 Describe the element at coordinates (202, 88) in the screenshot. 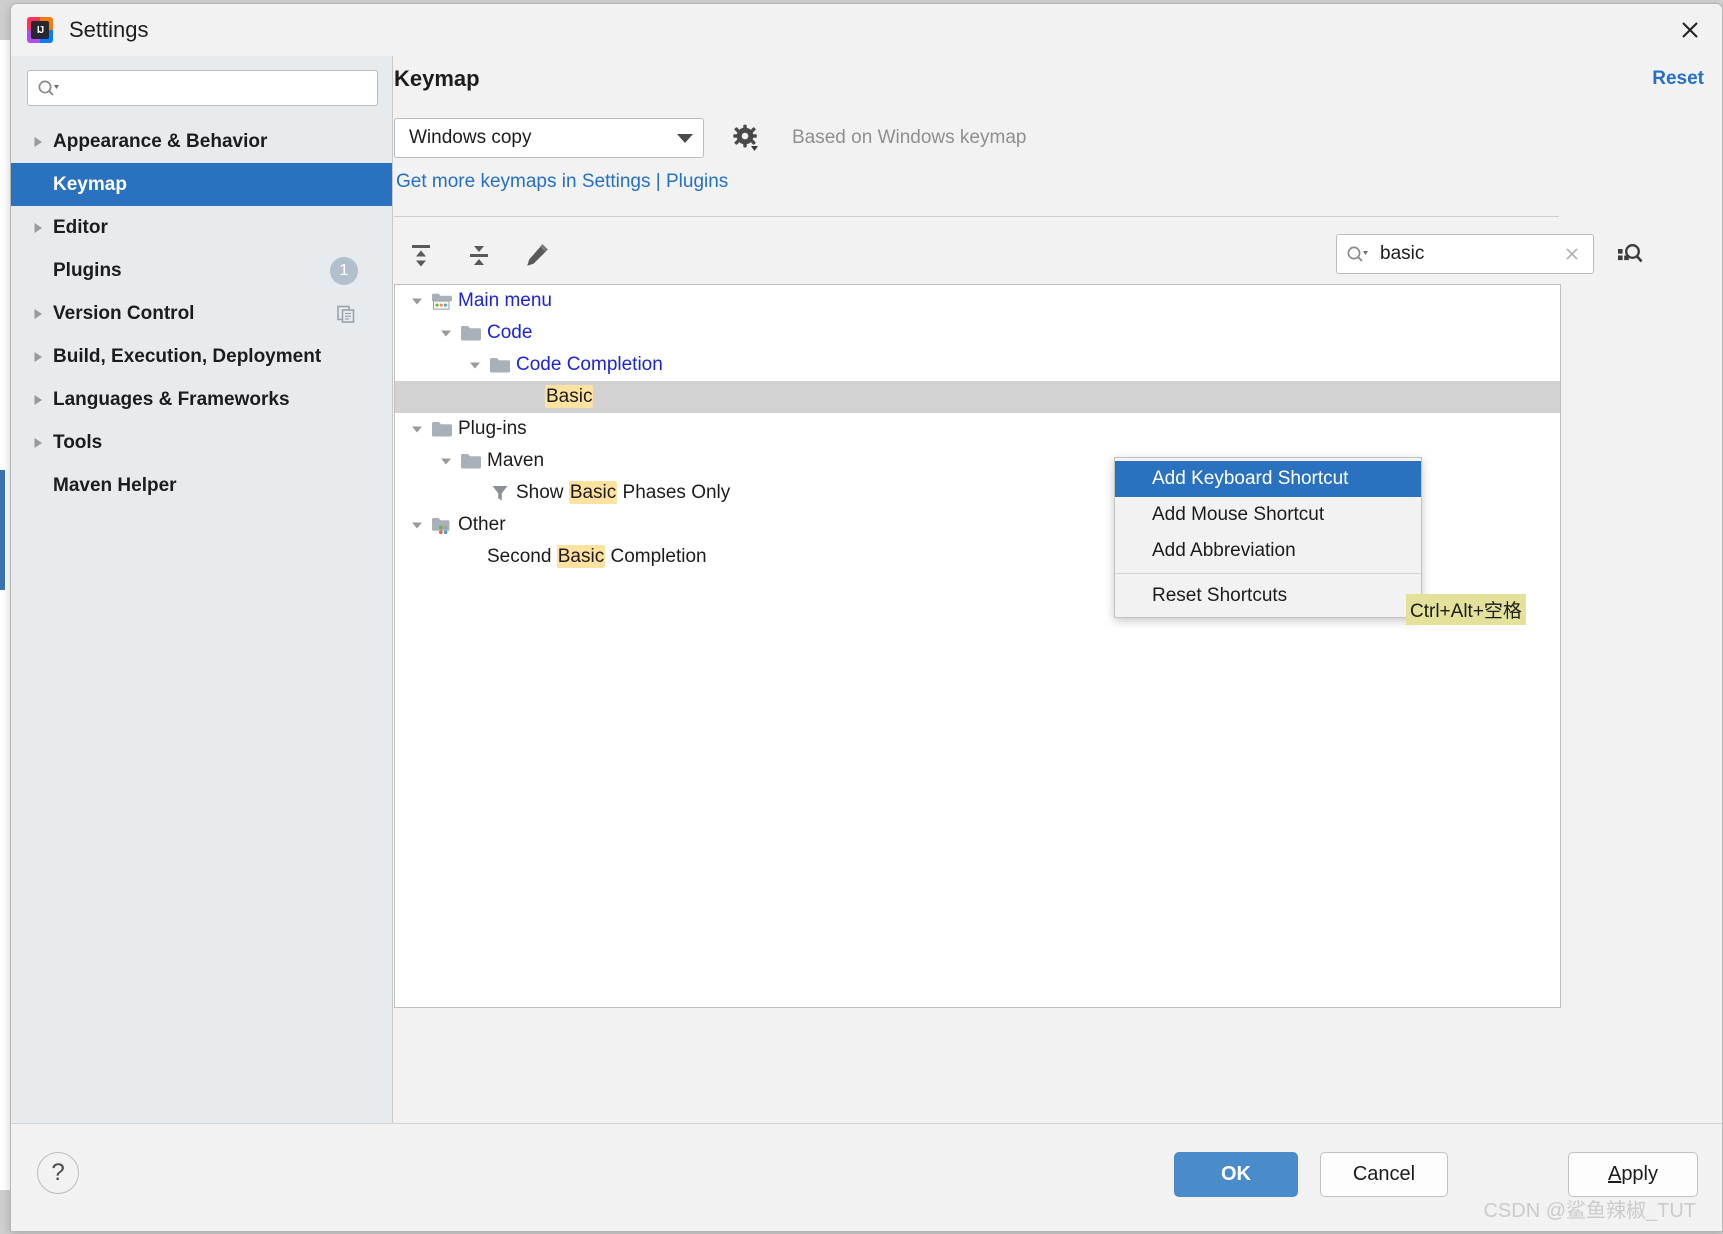

I see `search-input` at that location.